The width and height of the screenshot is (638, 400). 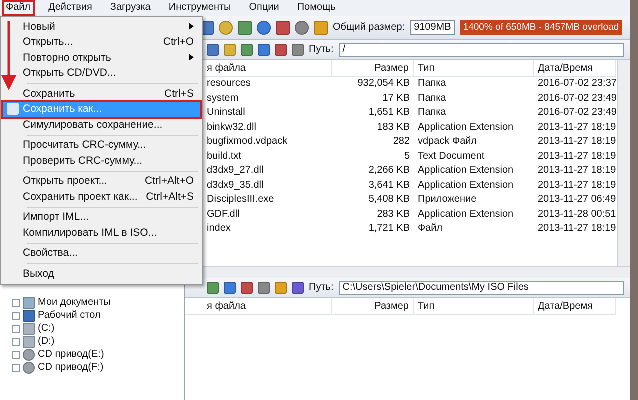 What do you see at coordinates (451, 157) in the screenshot?
I see `type-cell-text: Text Document` at bounding box center [451, 157].